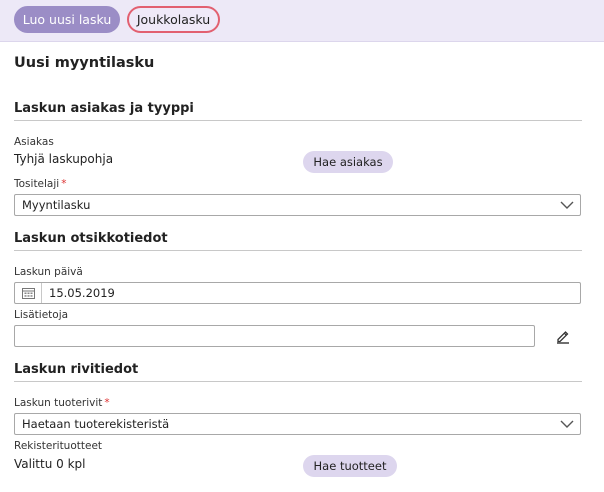  What do you see at coordinates (62, 403) in the screenshot?
I see `product-rows-label: Laskun tuoterivit *` at bounding box center [62, 403].